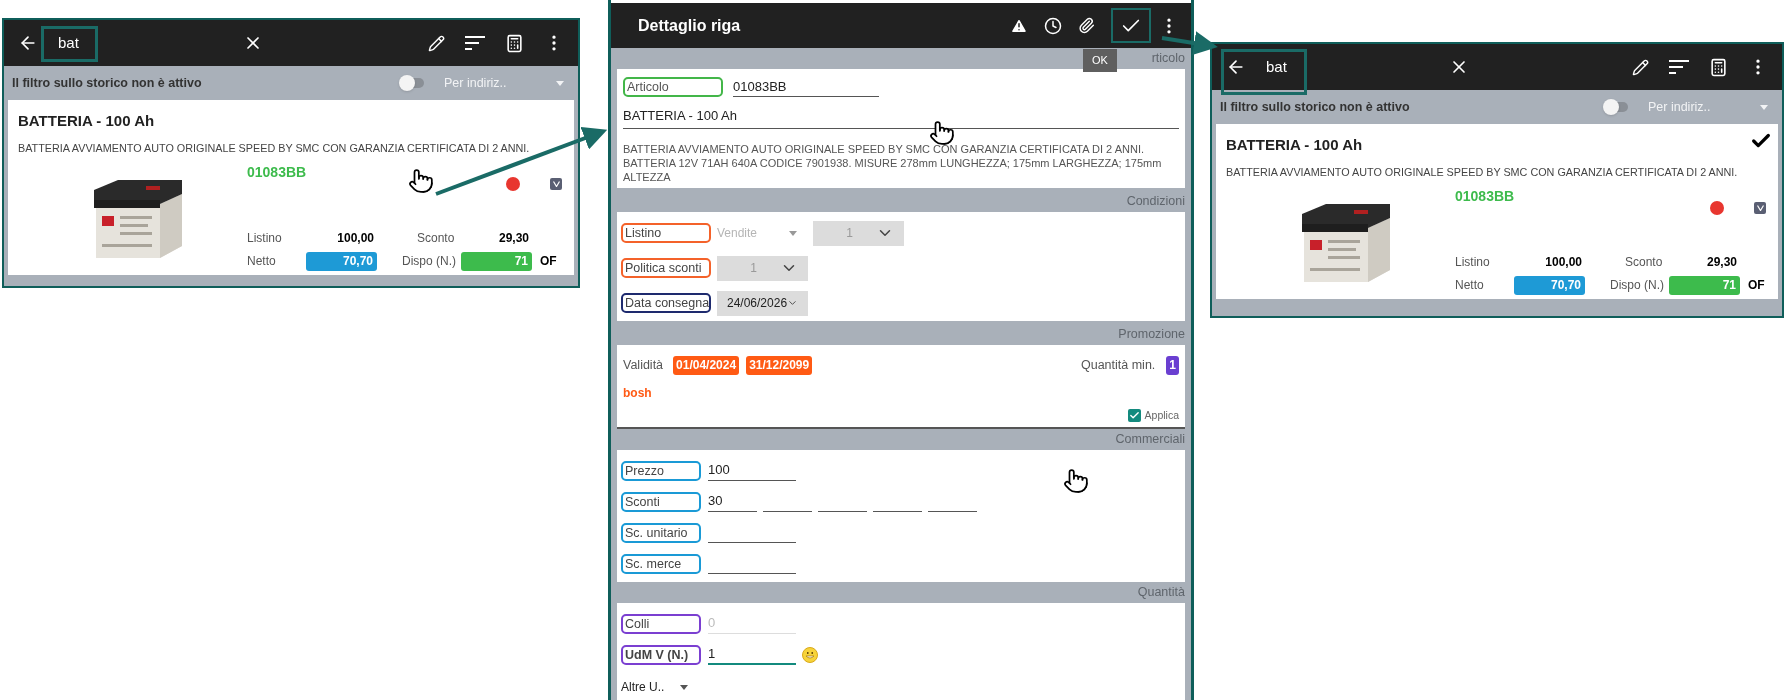 This screenshot has width=1784, height=700. What do you see at coordinates (666, 268) in the screenshot?
I see `field-label: Politica sconti` at bounding box center [666, 268].